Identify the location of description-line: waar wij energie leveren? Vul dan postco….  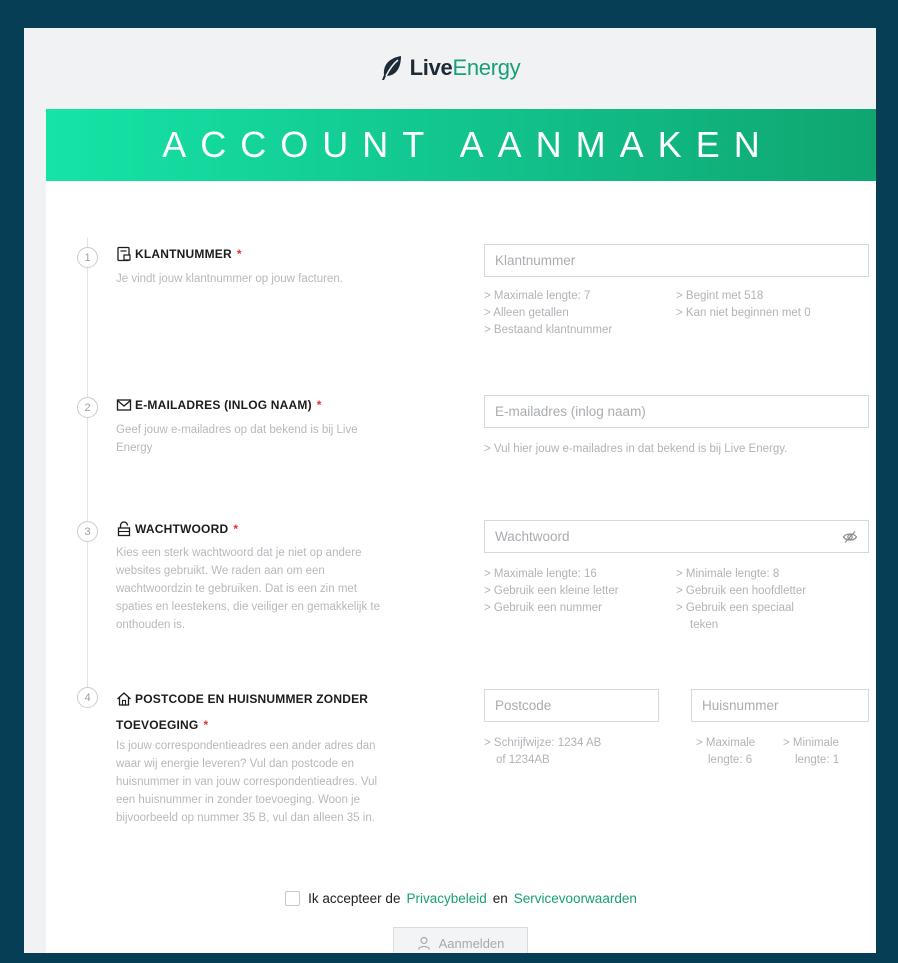
(235, 764).